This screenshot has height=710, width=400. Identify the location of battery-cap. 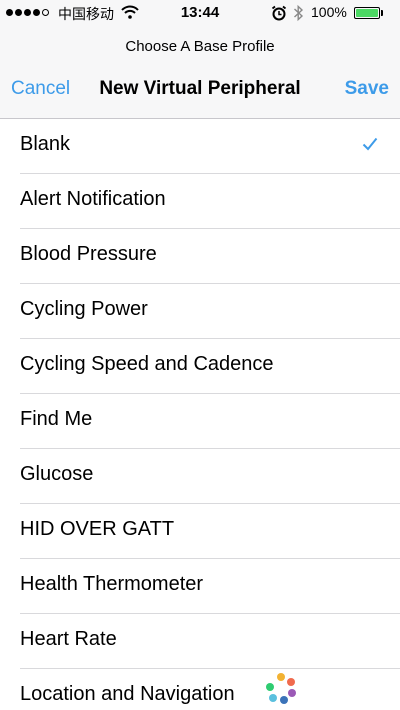
(382, 13).